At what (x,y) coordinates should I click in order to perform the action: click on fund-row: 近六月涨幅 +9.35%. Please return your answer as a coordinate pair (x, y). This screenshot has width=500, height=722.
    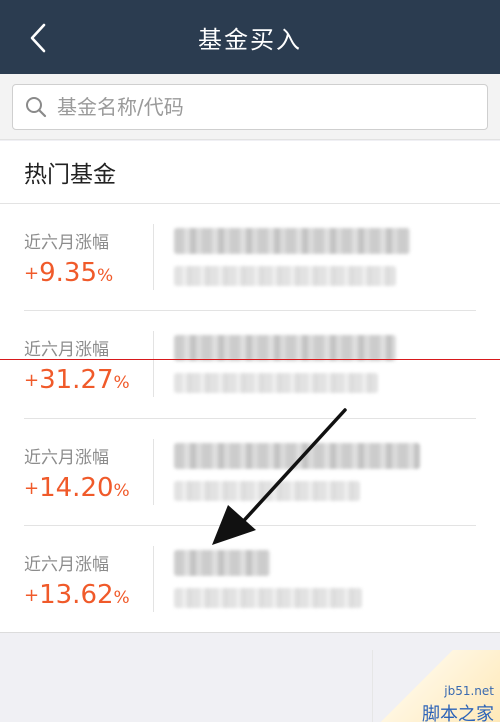
    Looking at the image, I should click on (250, 257).